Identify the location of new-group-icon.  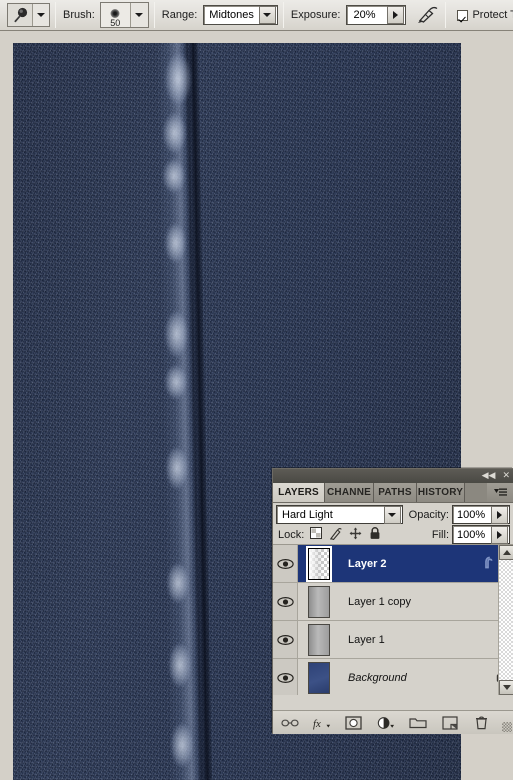
(417, 723).